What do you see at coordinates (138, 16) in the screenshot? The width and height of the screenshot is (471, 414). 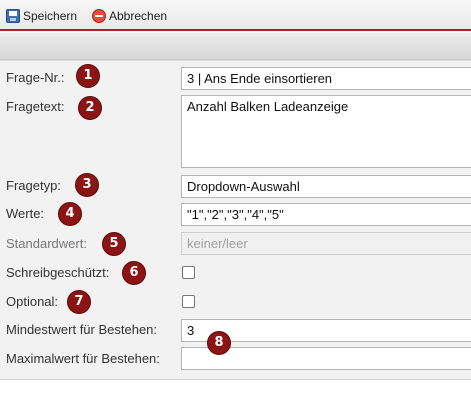 I see `cancel-label: Abbrechen` at bounding box center [138, 16].